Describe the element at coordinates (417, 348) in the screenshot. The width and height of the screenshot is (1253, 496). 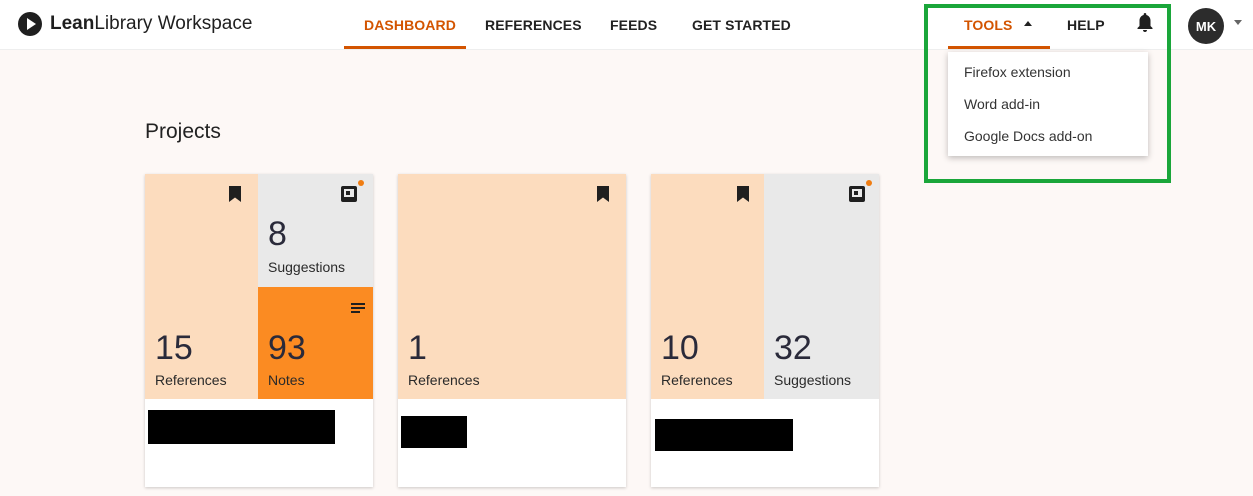
I see `references-count: 1` at that location.